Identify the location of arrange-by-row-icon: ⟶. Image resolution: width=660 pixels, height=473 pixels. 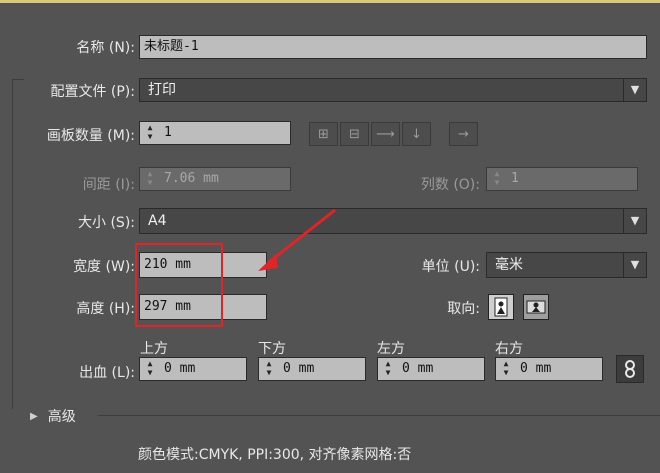
(385, 134).